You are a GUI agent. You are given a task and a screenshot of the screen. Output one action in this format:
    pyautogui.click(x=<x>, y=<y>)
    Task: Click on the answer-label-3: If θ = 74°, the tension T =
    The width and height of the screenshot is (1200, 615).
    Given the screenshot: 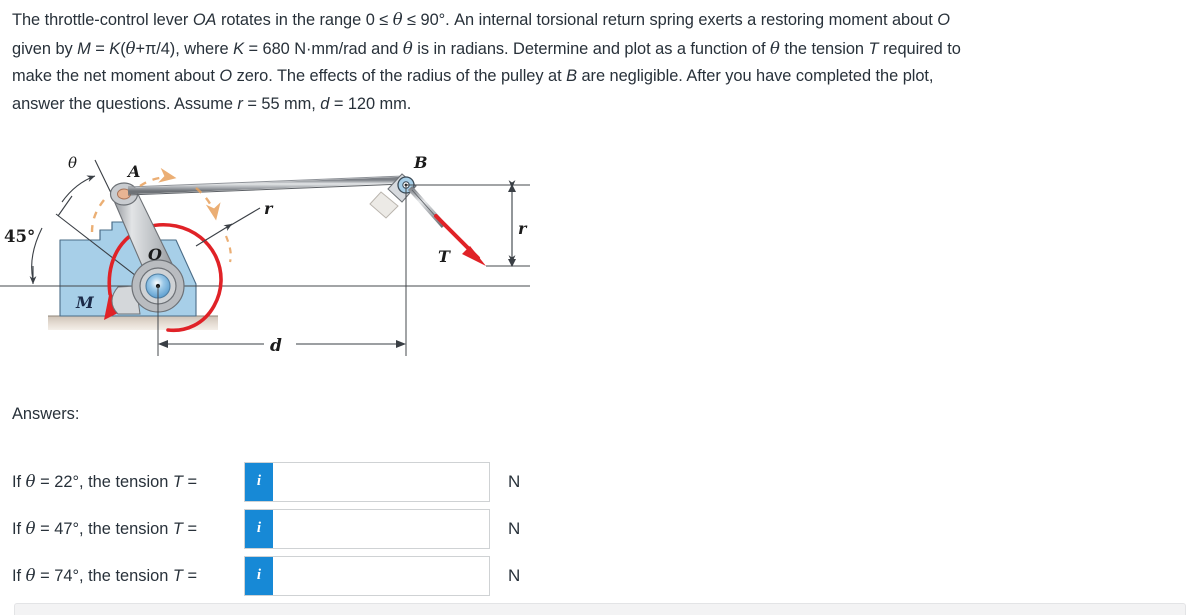 What is the action you would take?
    pyautogui.click(x=128, y=576)
    